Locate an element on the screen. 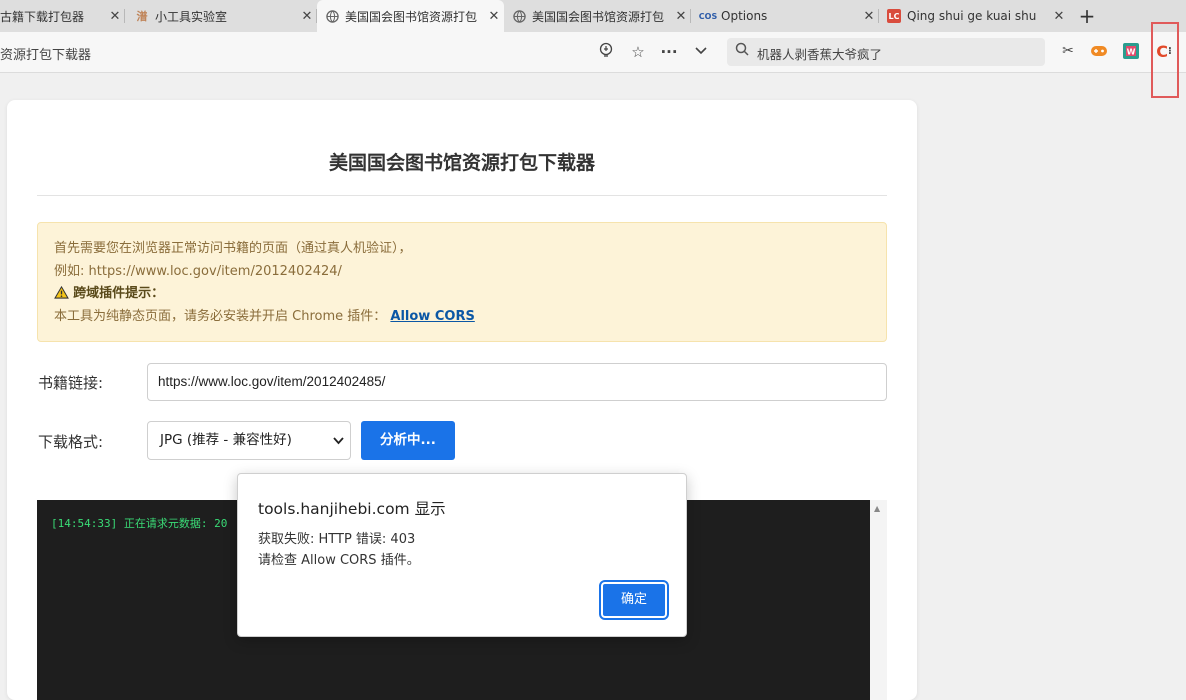 This screenshot has height=700, width=1186. tab-title: Options is located at coordinates (744, 16).